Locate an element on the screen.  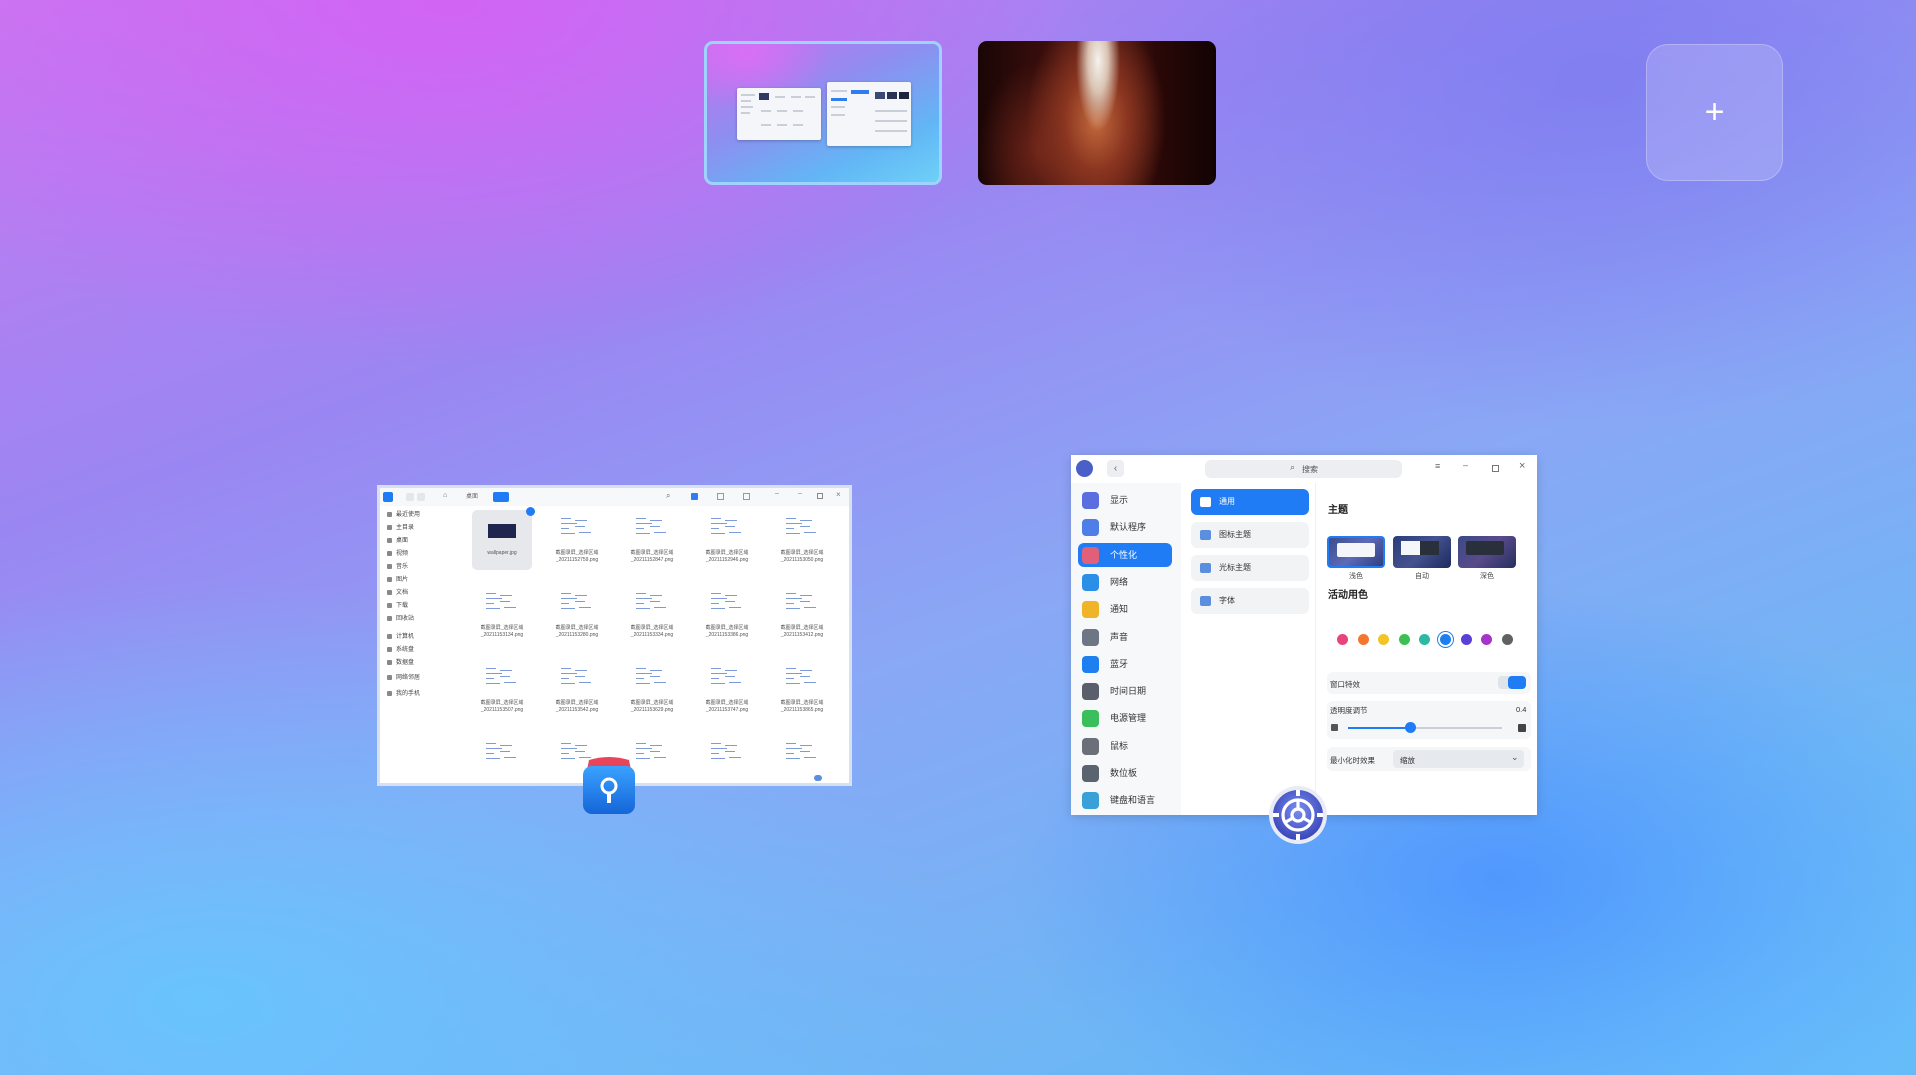
workspace-1-thumbnail is located at coordinates (823, 113).